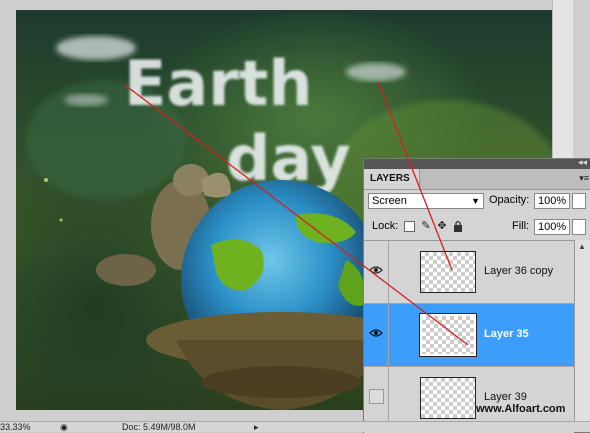  I want to click on status-bar: 33.33% ◉ Doc: 5.49M/98.0M ▸, so click(295, 426).